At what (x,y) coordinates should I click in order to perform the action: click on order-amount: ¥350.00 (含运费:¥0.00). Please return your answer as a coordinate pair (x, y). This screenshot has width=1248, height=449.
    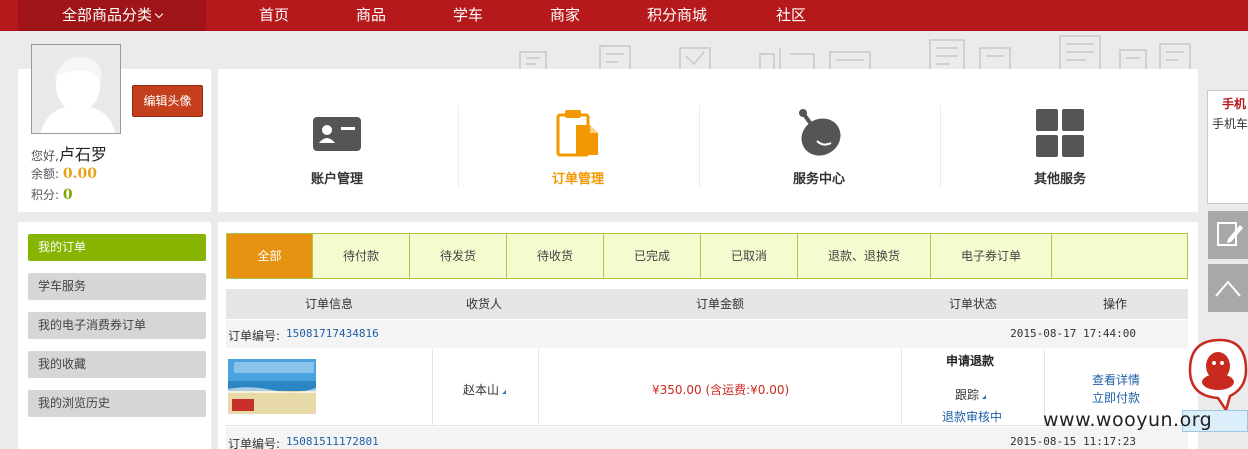
    Looking at the image, I should click on (721, 390).